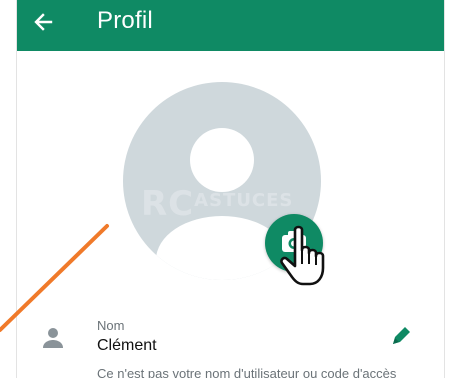 The image size is (451, 378). I want to click on app-bar: Profil, so click(230, 25).